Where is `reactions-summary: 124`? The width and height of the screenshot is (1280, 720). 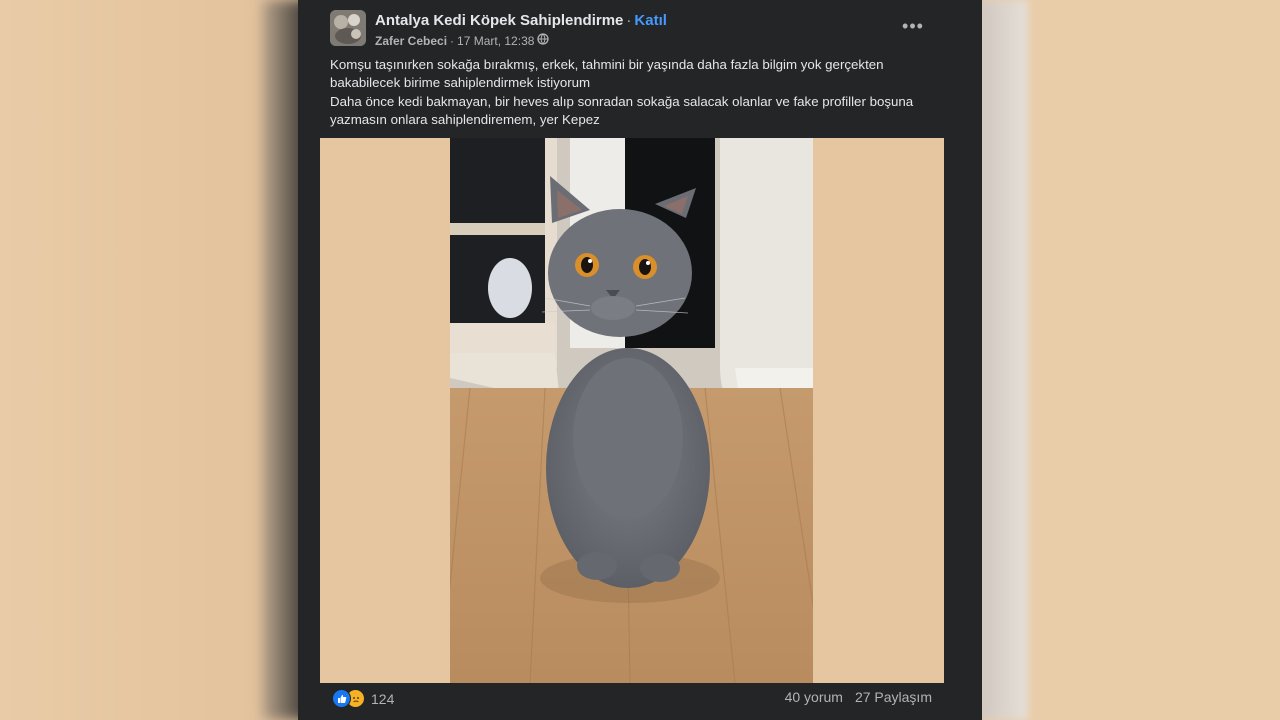 reactions-summary: 124 is located at coordinates (363, 698).